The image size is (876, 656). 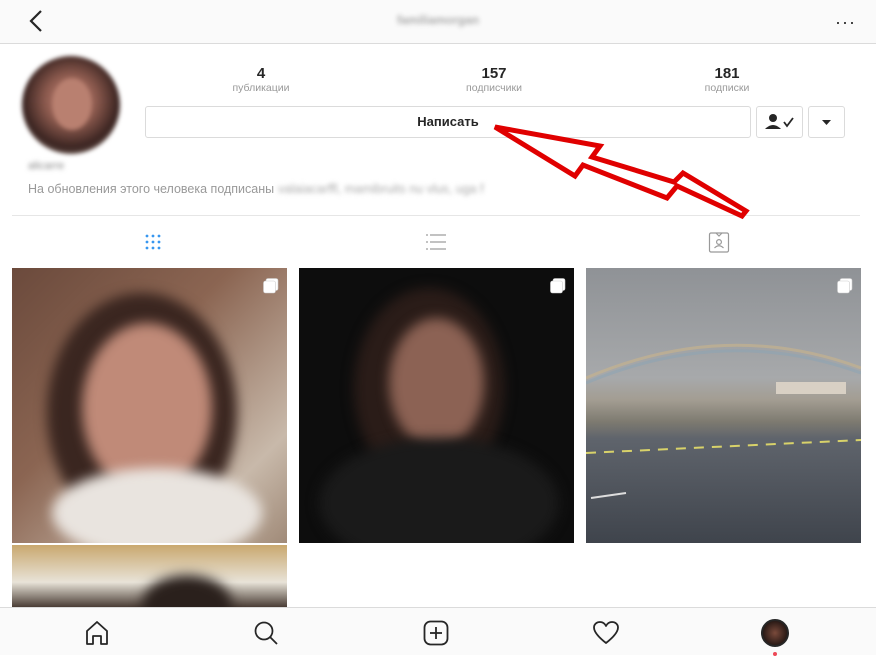 I want to click on notification-dot, so click(x=775, y=654).